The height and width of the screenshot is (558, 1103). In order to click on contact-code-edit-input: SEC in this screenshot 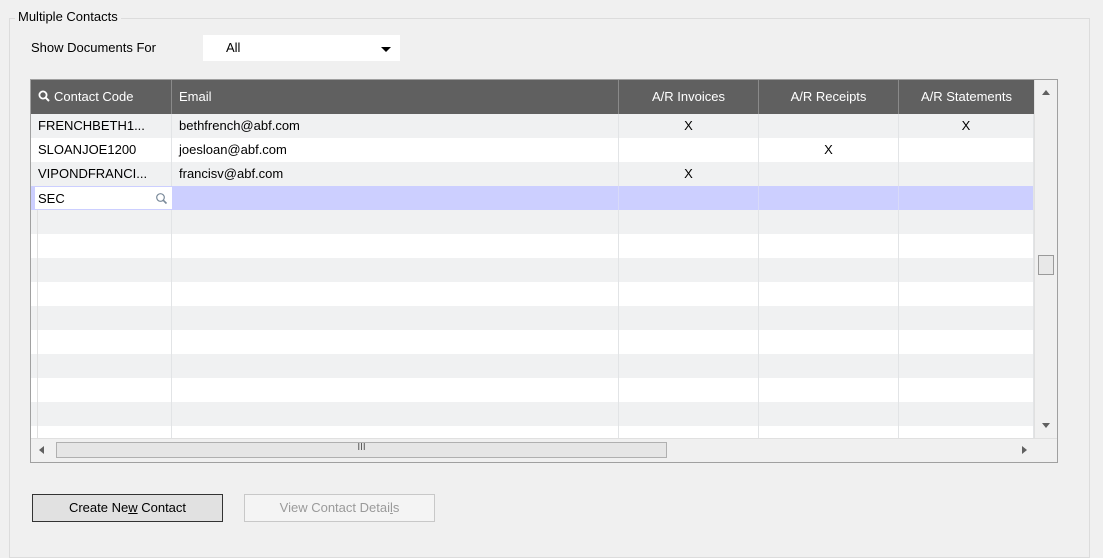, I will do `click(103, 198)`.